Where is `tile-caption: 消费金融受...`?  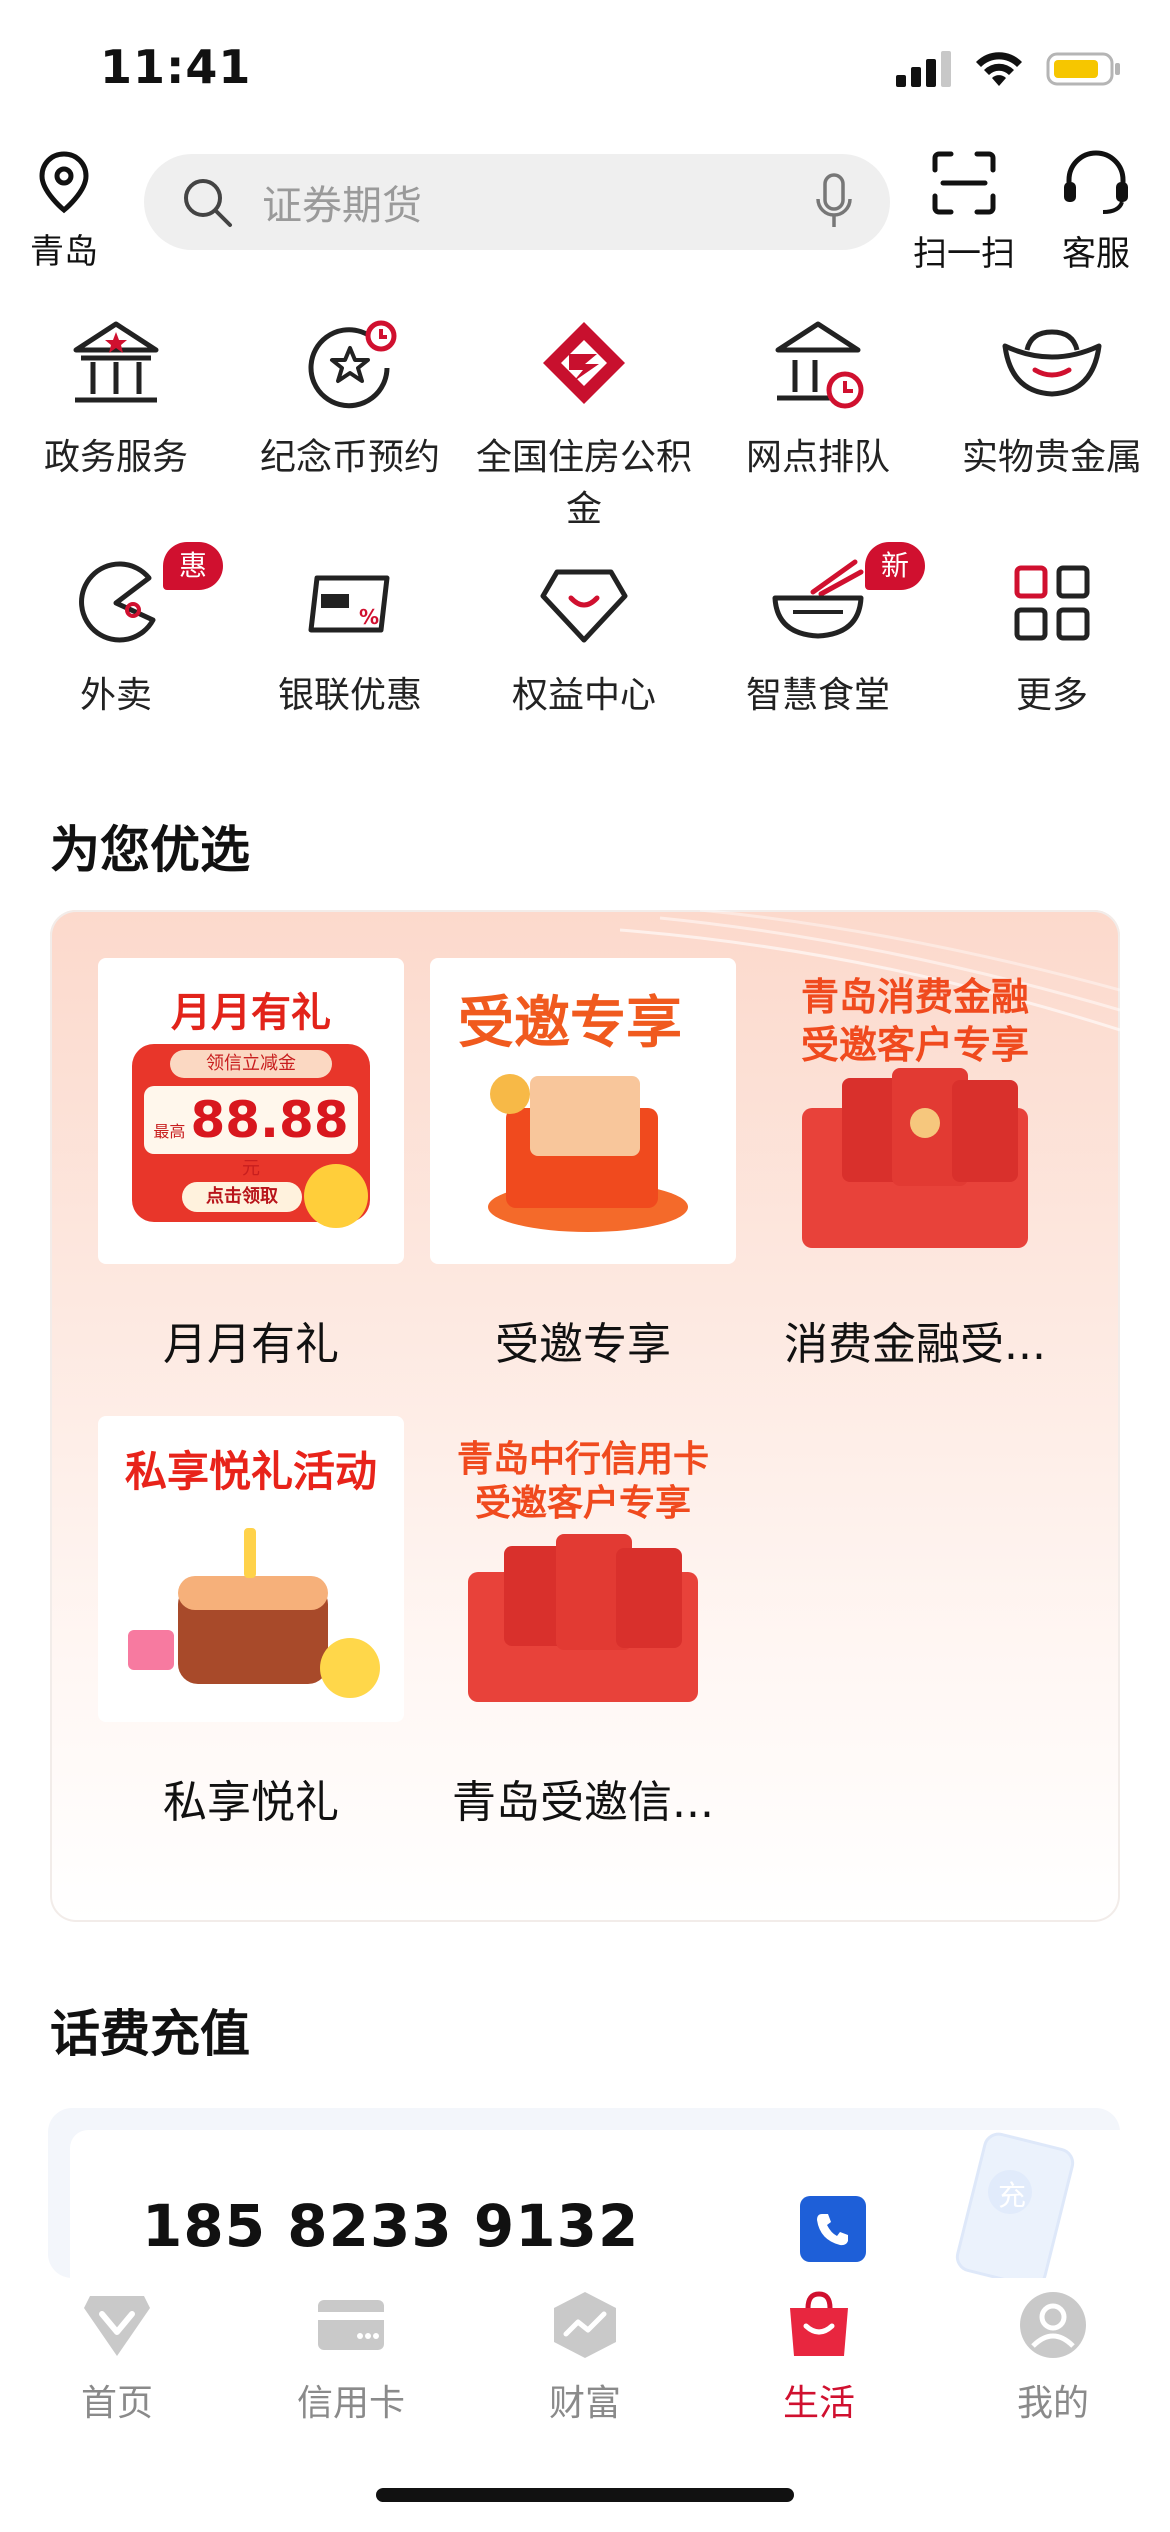 tile-caption: 消费金融受... is located at coordinates (915, 1344).